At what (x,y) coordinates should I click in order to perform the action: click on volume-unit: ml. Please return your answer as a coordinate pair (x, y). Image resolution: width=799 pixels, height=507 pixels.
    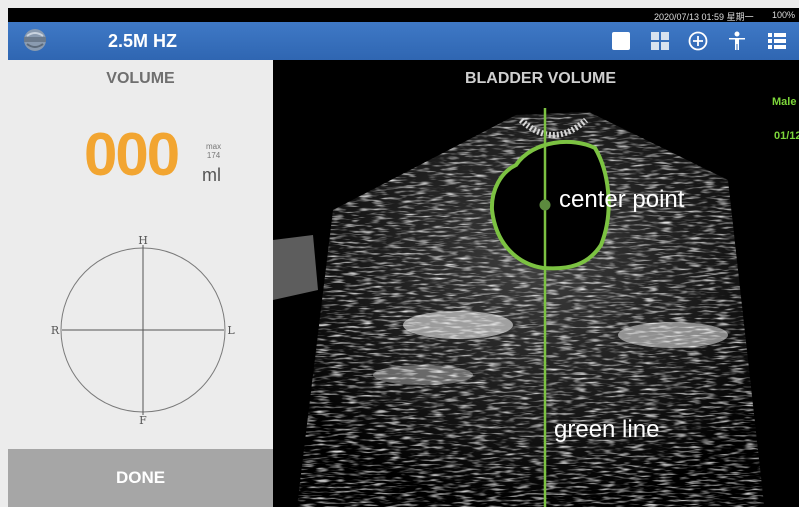
    Looking at the image, I should click on (211, 175).